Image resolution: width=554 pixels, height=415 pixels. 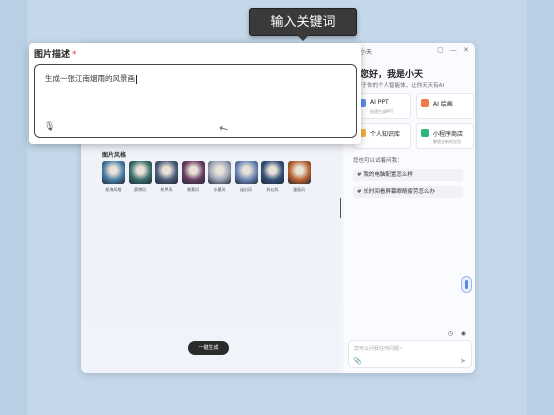 I want to click on feature-subtitle: 快速生成PPT, so click(x=382, y=111).